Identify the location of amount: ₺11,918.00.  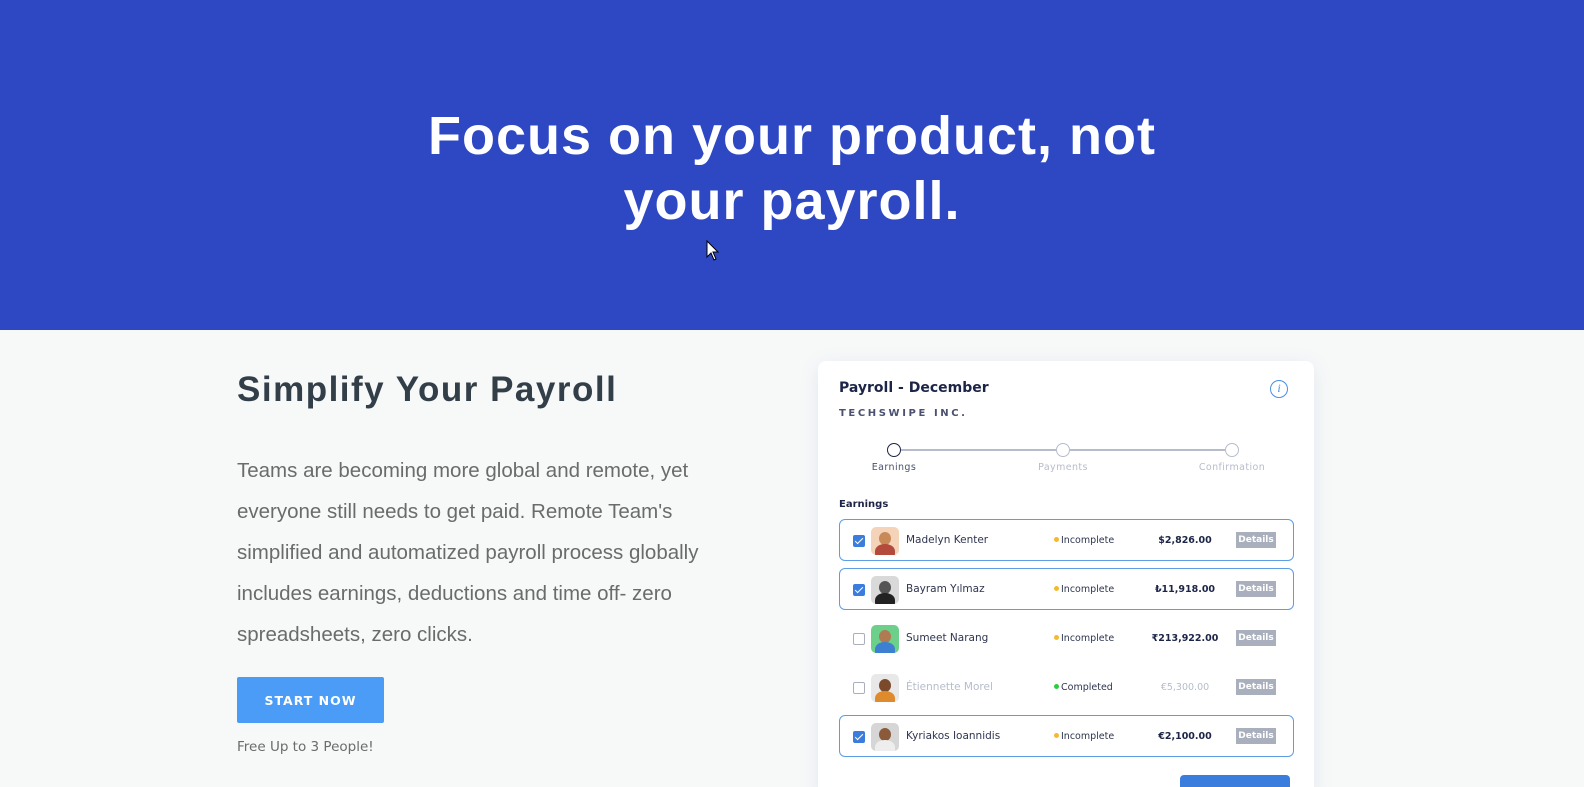
(1185, 589).